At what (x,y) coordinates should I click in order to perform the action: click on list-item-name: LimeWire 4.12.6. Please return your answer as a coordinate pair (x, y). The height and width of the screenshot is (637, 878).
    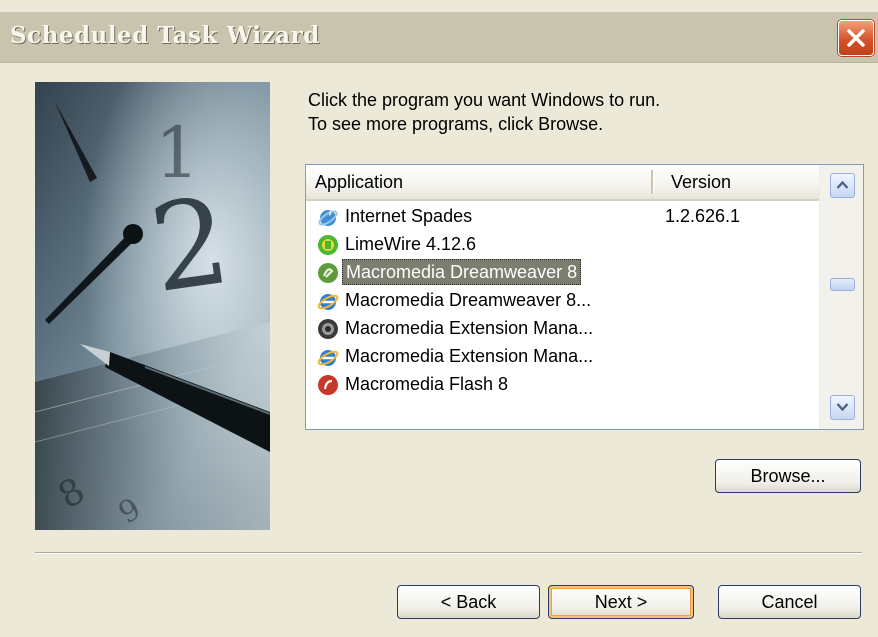
    Looking at the image, I should click on (411, 244).